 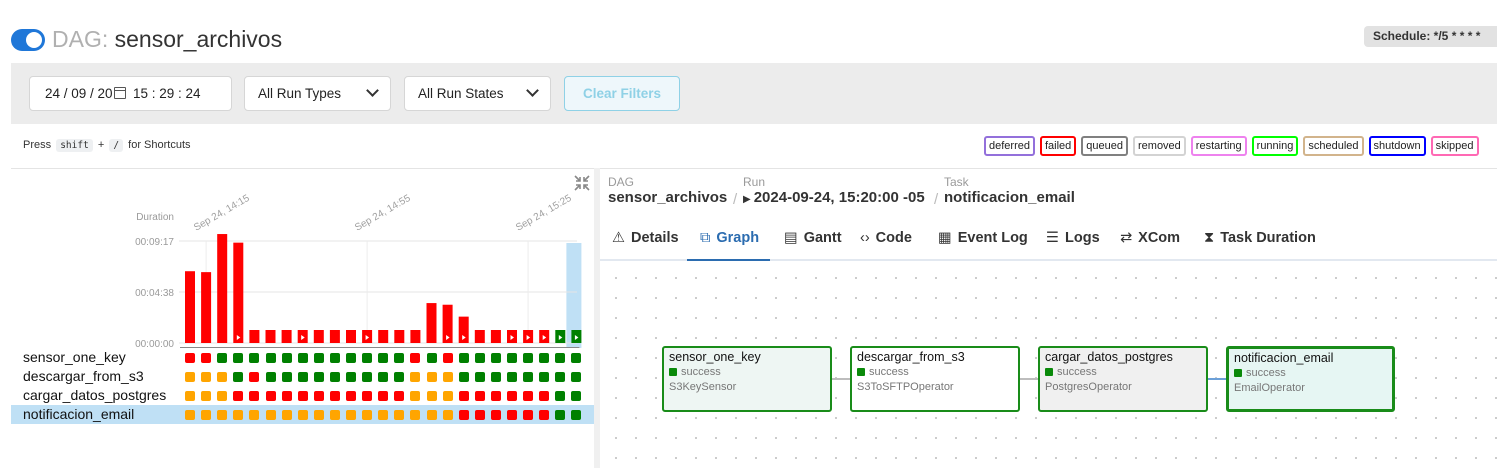 I want to click on graph-node-descargar_from_s3: descargar_from_s3 success S3ToSFTPOperator, so click(x=935, y=379).